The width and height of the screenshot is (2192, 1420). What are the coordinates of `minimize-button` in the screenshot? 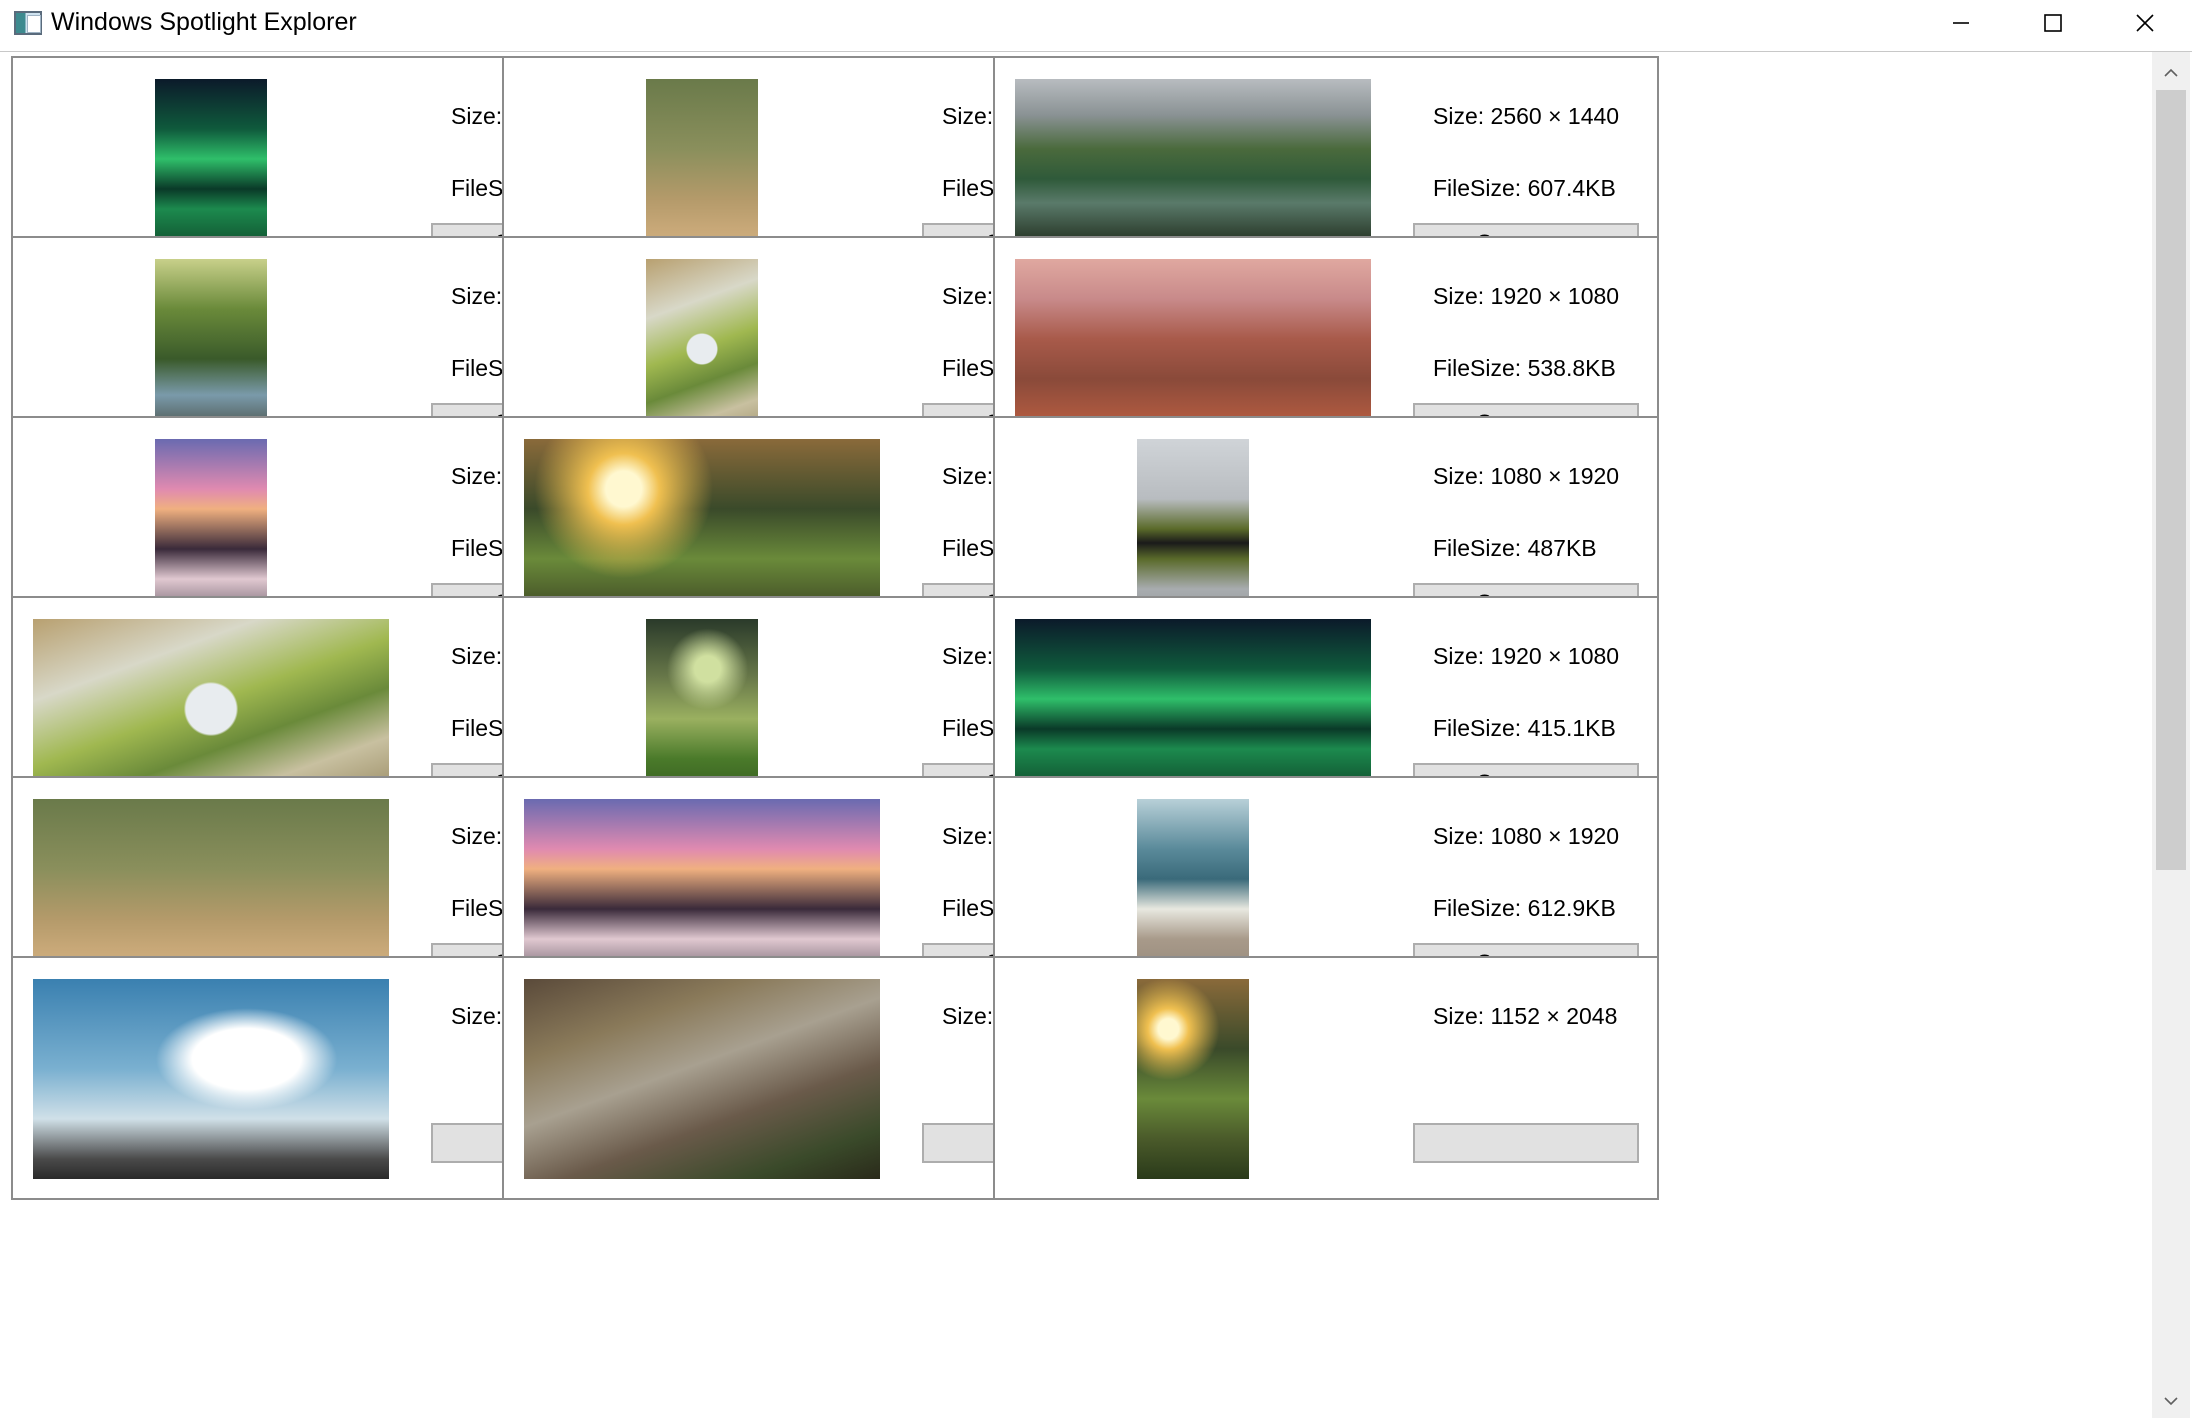 It's located at (1961, 23).